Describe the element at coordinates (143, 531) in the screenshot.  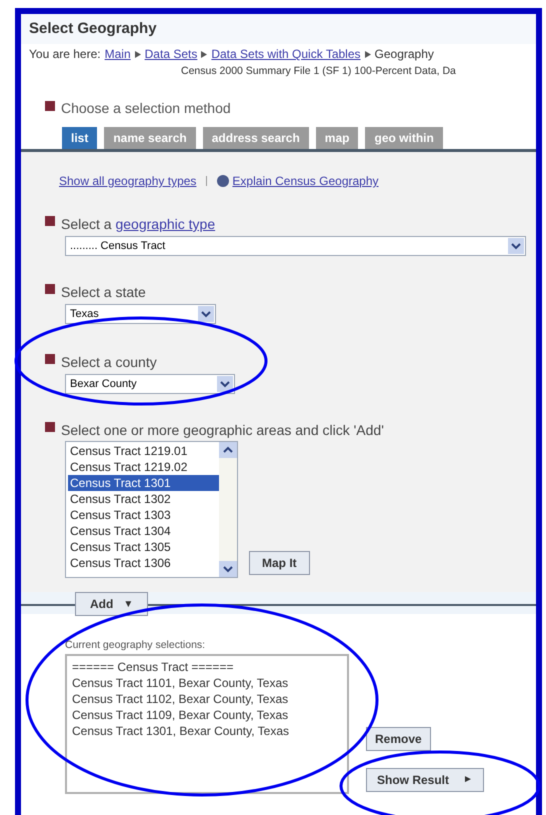
I see `list-option: Census Tract 1304` at that location.